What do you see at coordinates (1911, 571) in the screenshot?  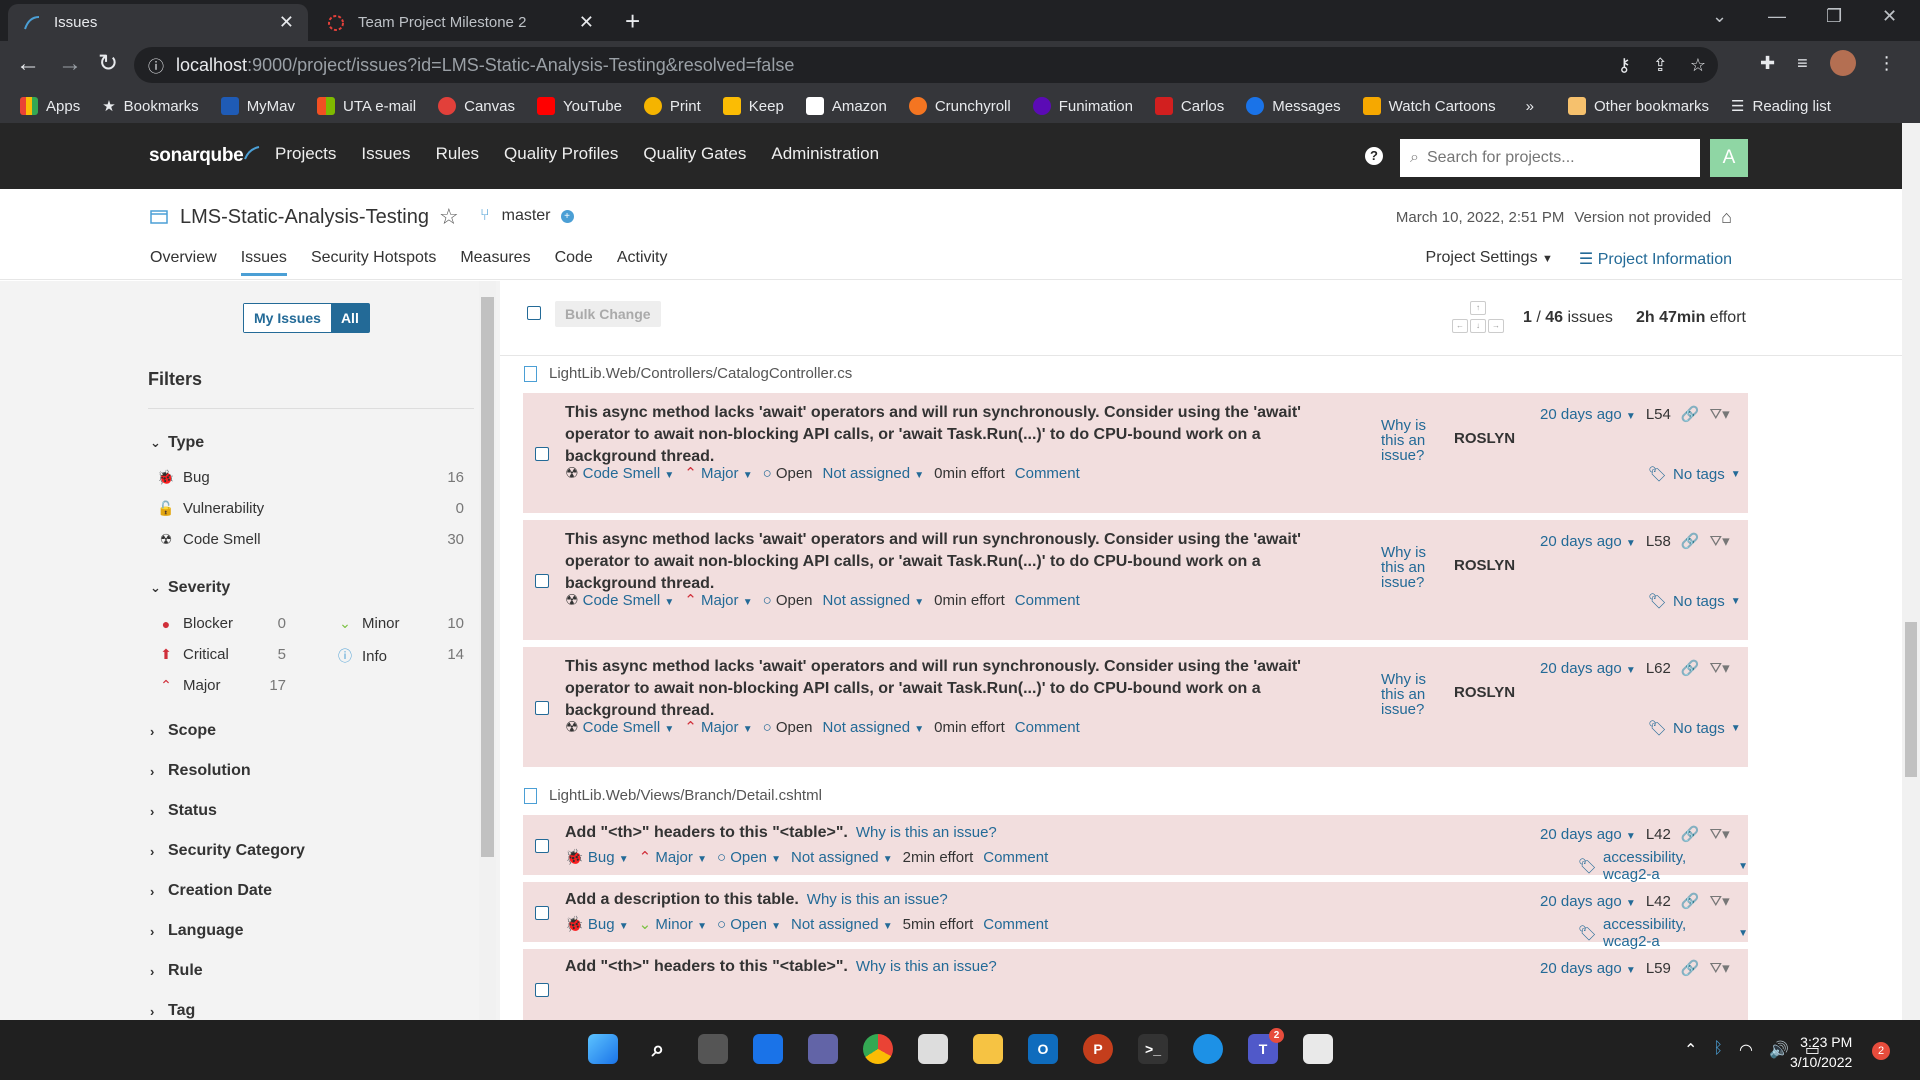 I see `main-scrollbar` at bounding box center [1911, 571].